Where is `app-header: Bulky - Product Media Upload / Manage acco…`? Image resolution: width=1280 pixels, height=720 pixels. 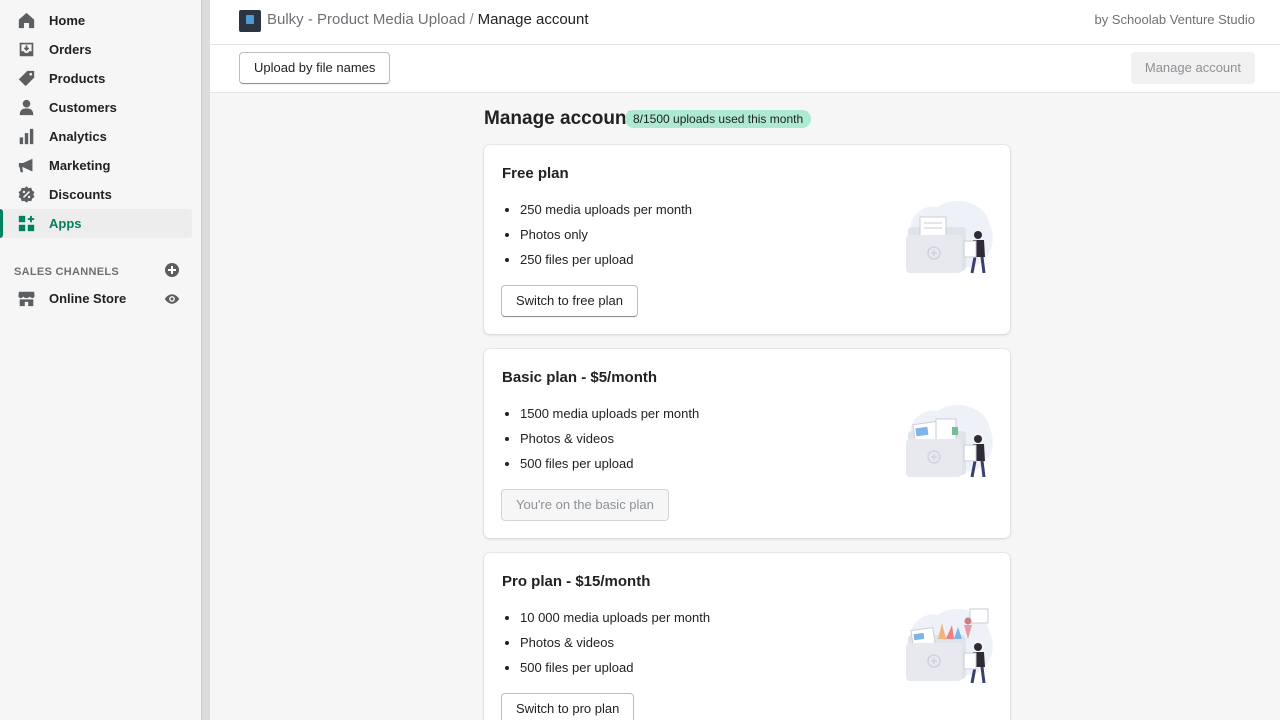 app-header: Bulky - Product Media Upload / Manage acco… is located at coordinates (745, 22).